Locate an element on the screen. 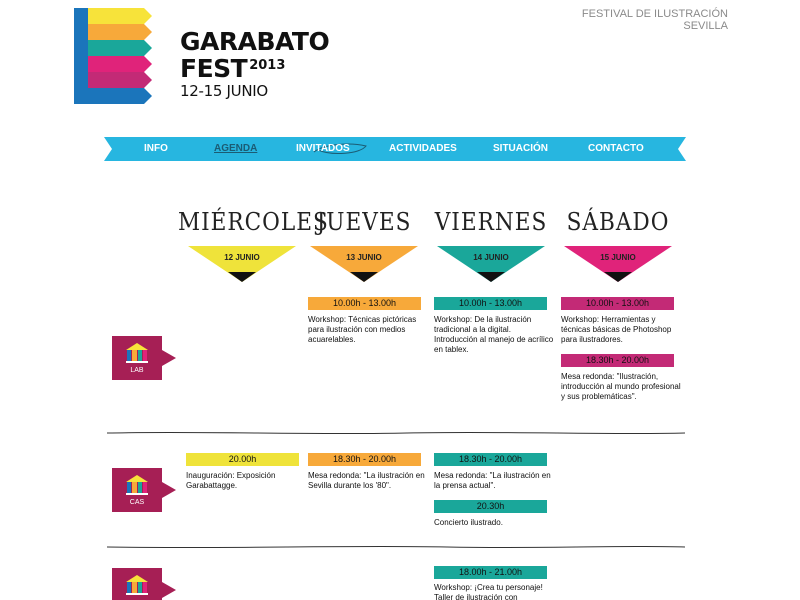 Image resolution: width=800 pixels, height=600 pixels. festival-tagline: FESTIVAL DE ILUSTRACIÓN SEVILLA is located at coordinates (628, 20).